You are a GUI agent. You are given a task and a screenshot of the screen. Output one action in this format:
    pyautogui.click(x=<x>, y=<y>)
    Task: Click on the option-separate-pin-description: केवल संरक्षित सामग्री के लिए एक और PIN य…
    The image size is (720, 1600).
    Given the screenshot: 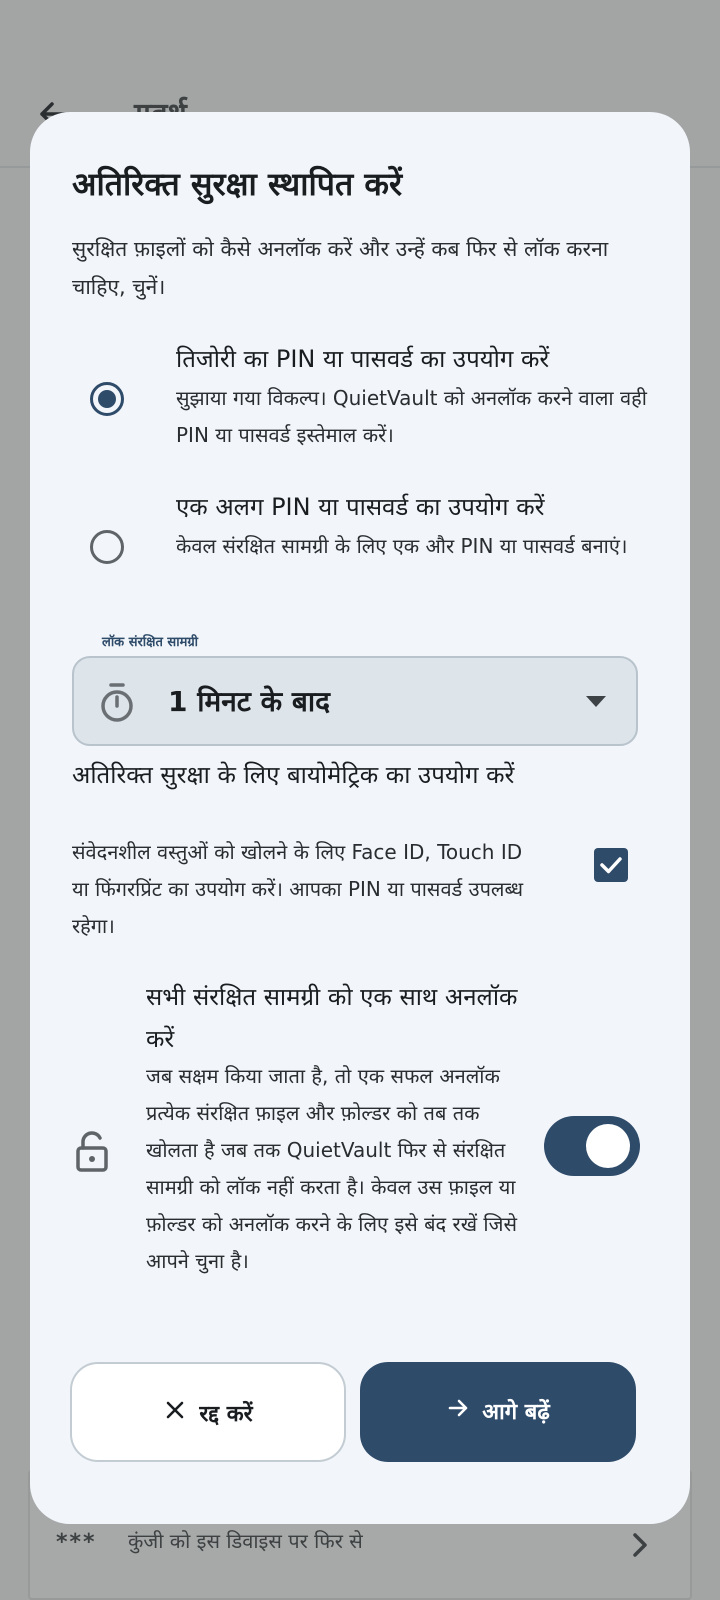 What is the action you would take?
    pyautogui.click(x=402, y=546)
    